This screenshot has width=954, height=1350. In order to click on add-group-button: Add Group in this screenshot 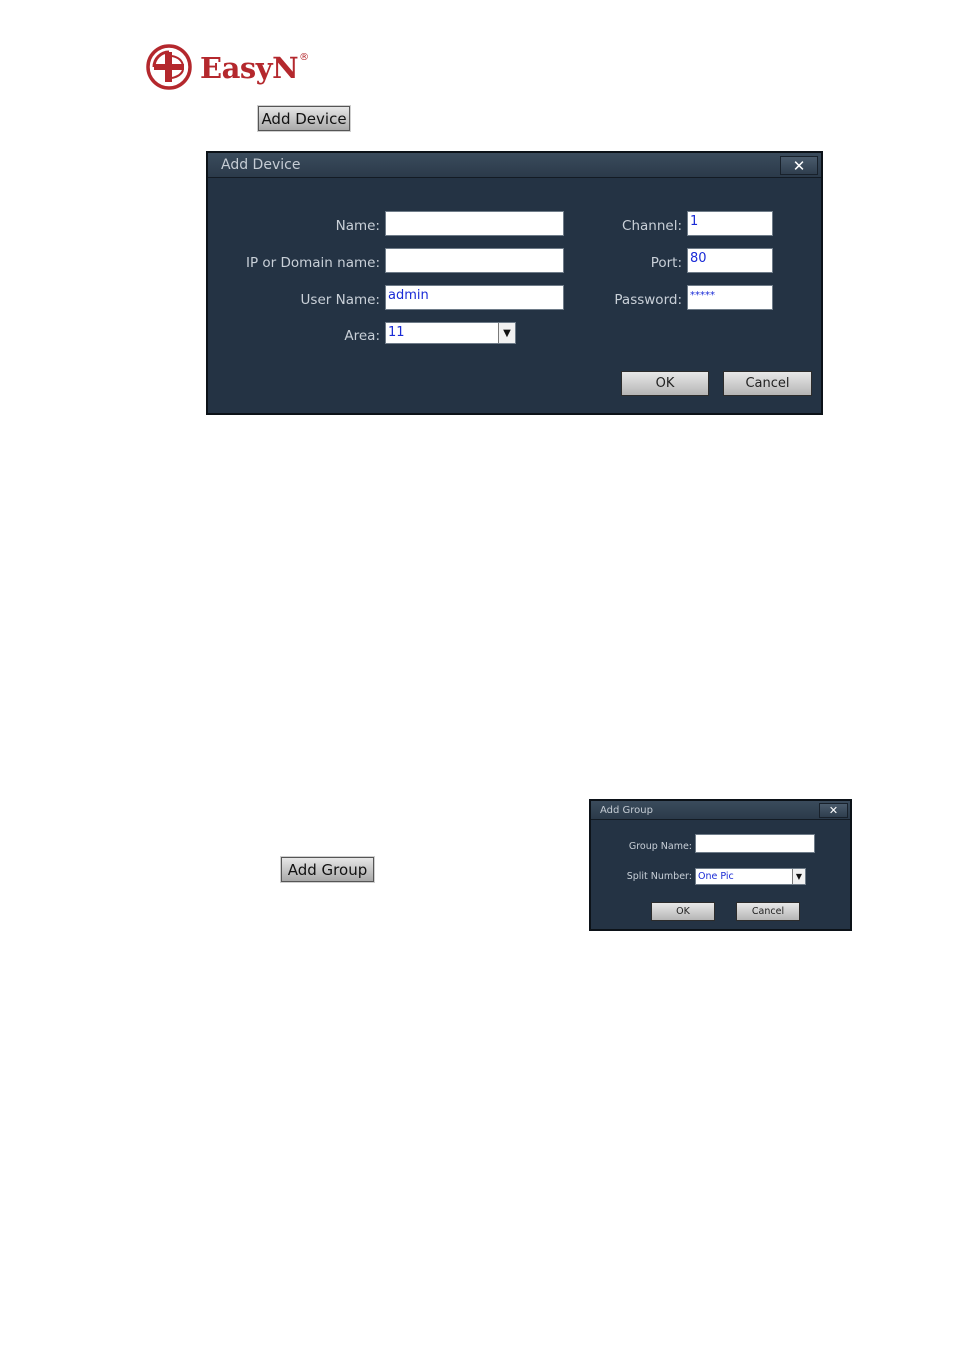, I will do `click(327, 869)`.